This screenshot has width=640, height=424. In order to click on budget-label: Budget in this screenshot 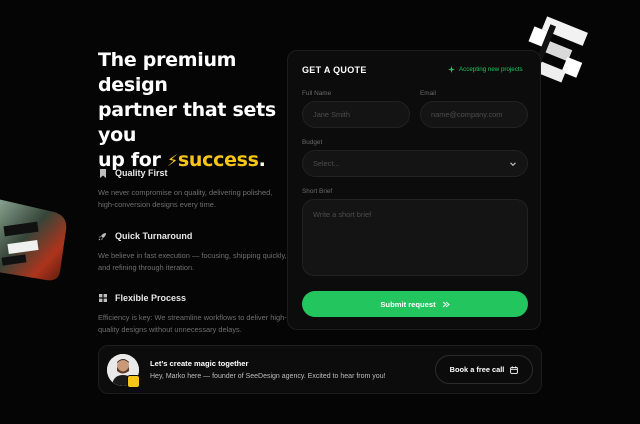, I will do `click(312, 142)`.